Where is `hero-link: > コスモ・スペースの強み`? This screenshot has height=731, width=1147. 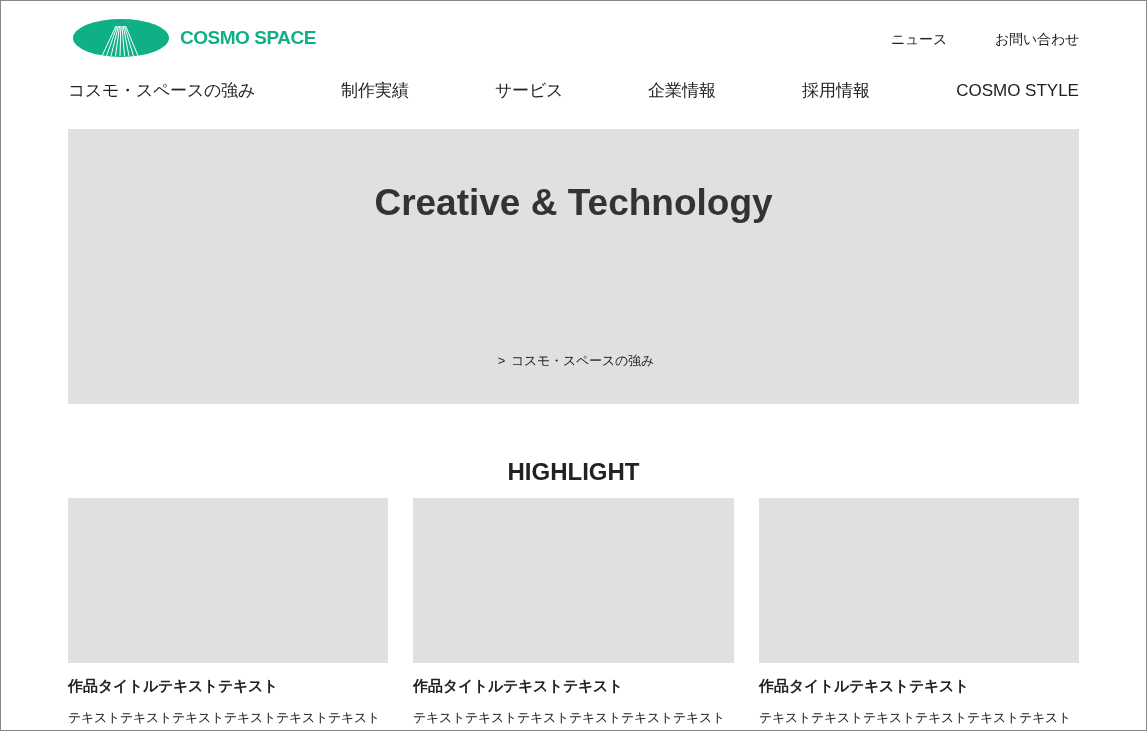
hero-link: > コスモ・スペースの強み is located at coordinates (576, 360).